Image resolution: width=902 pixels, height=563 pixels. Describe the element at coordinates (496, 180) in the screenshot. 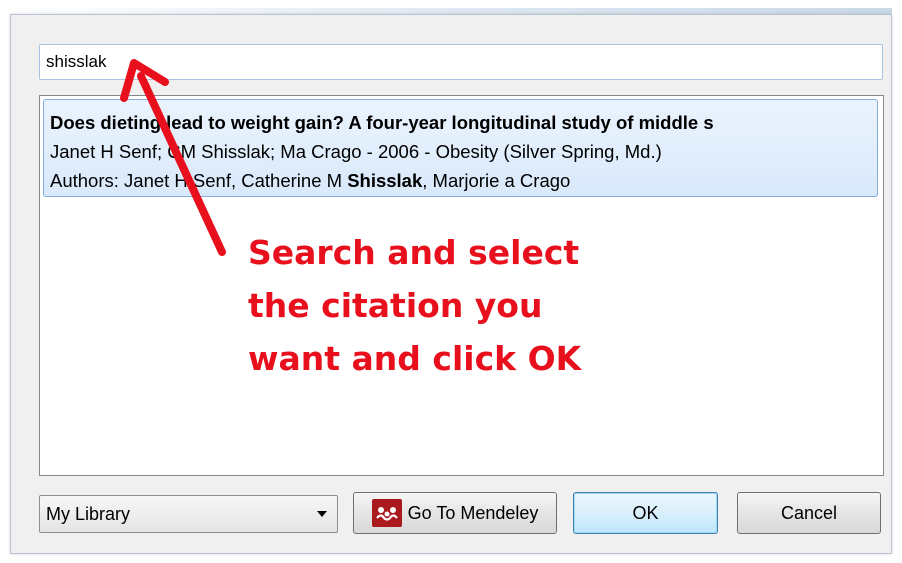

I see `authors-suffix: , Marjorie a Crago` at that location.